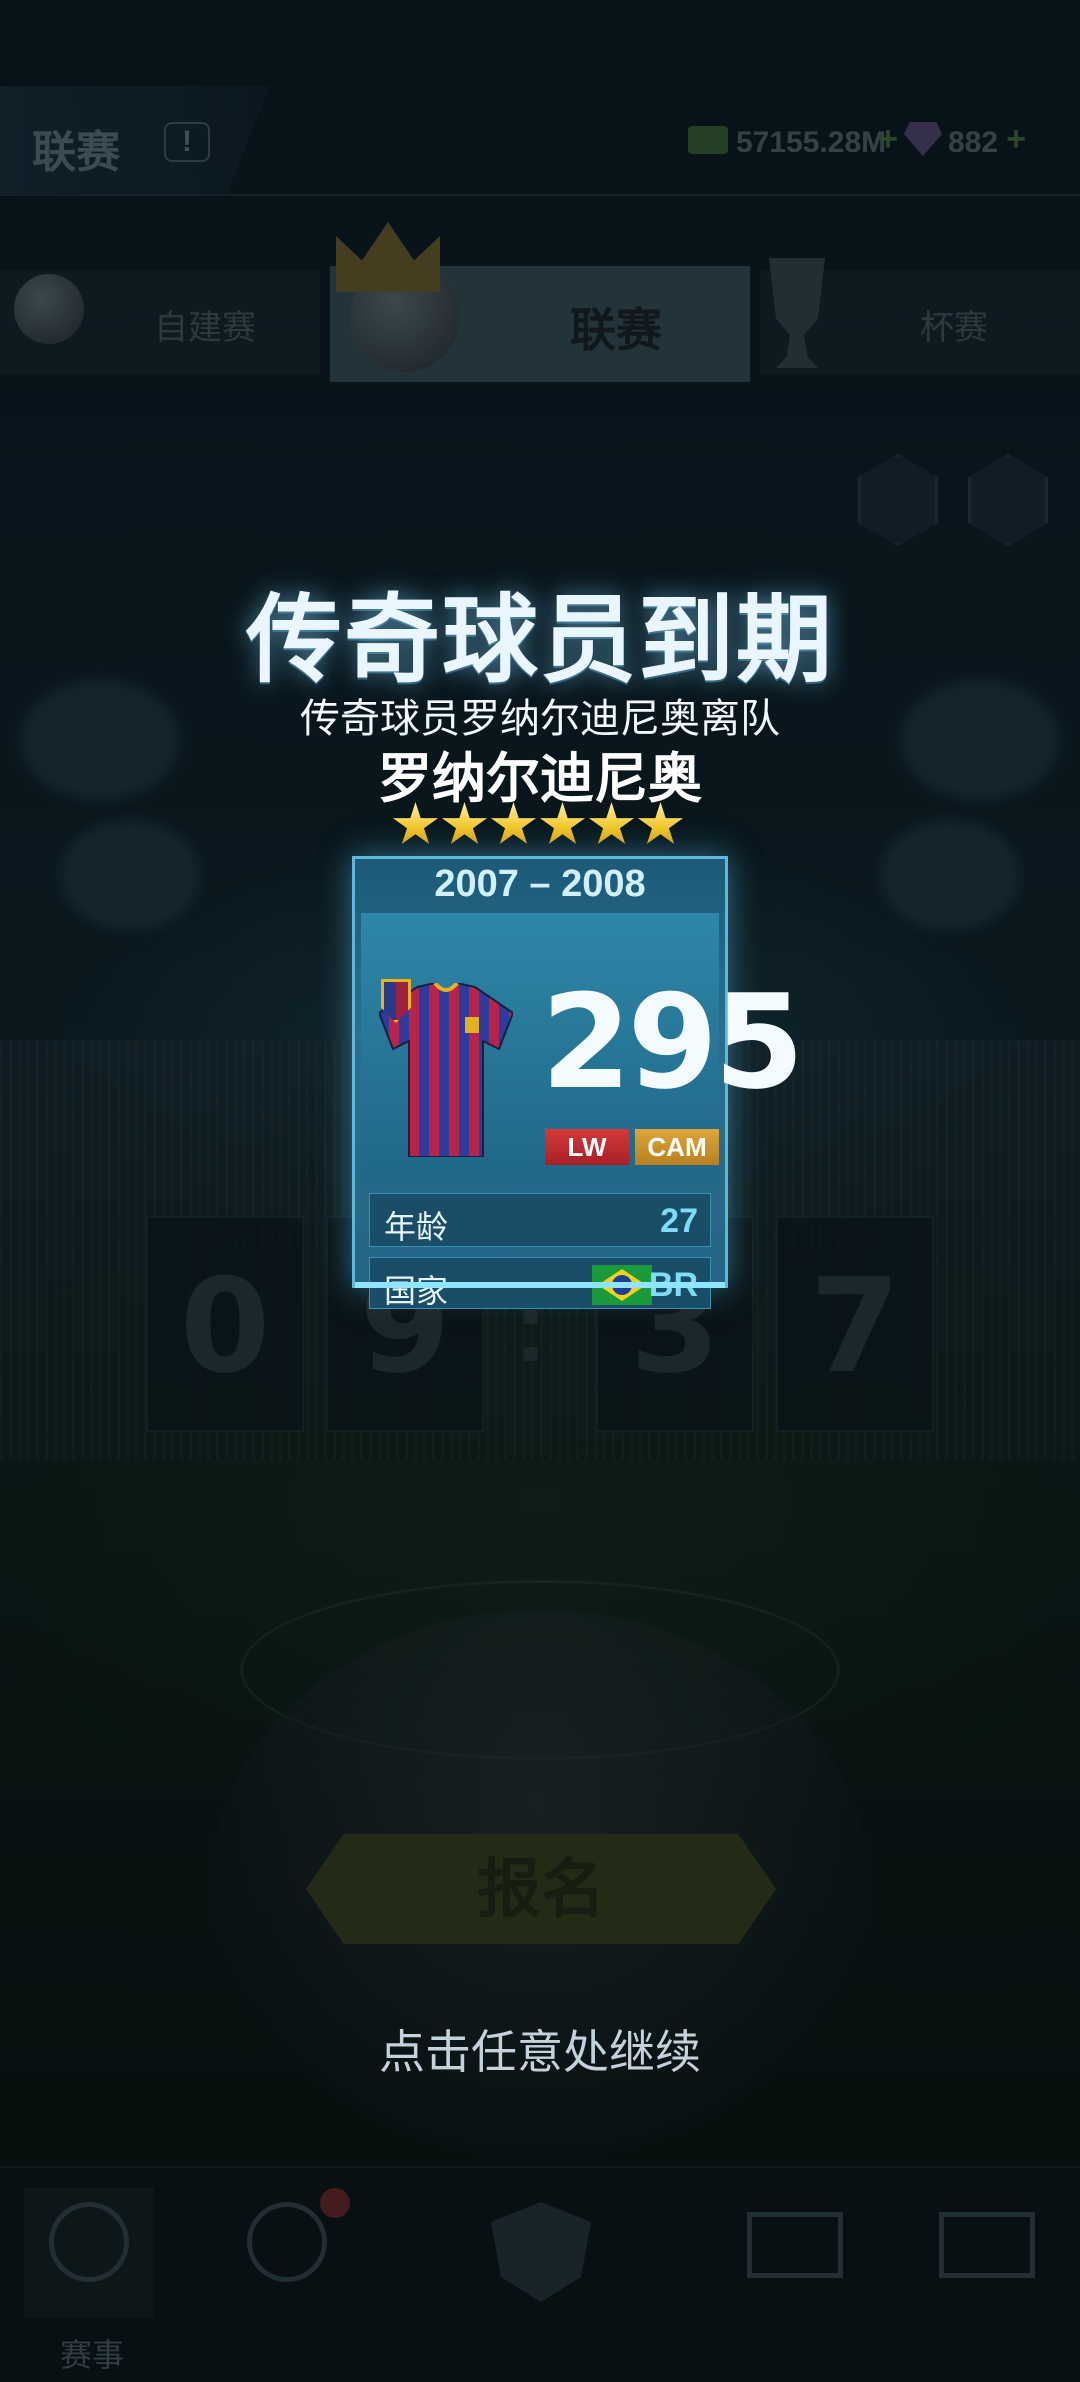 This screenshot has height=2382, width=1080. I want to click on popup-title: 传奇球员到期, so click(540, 640).